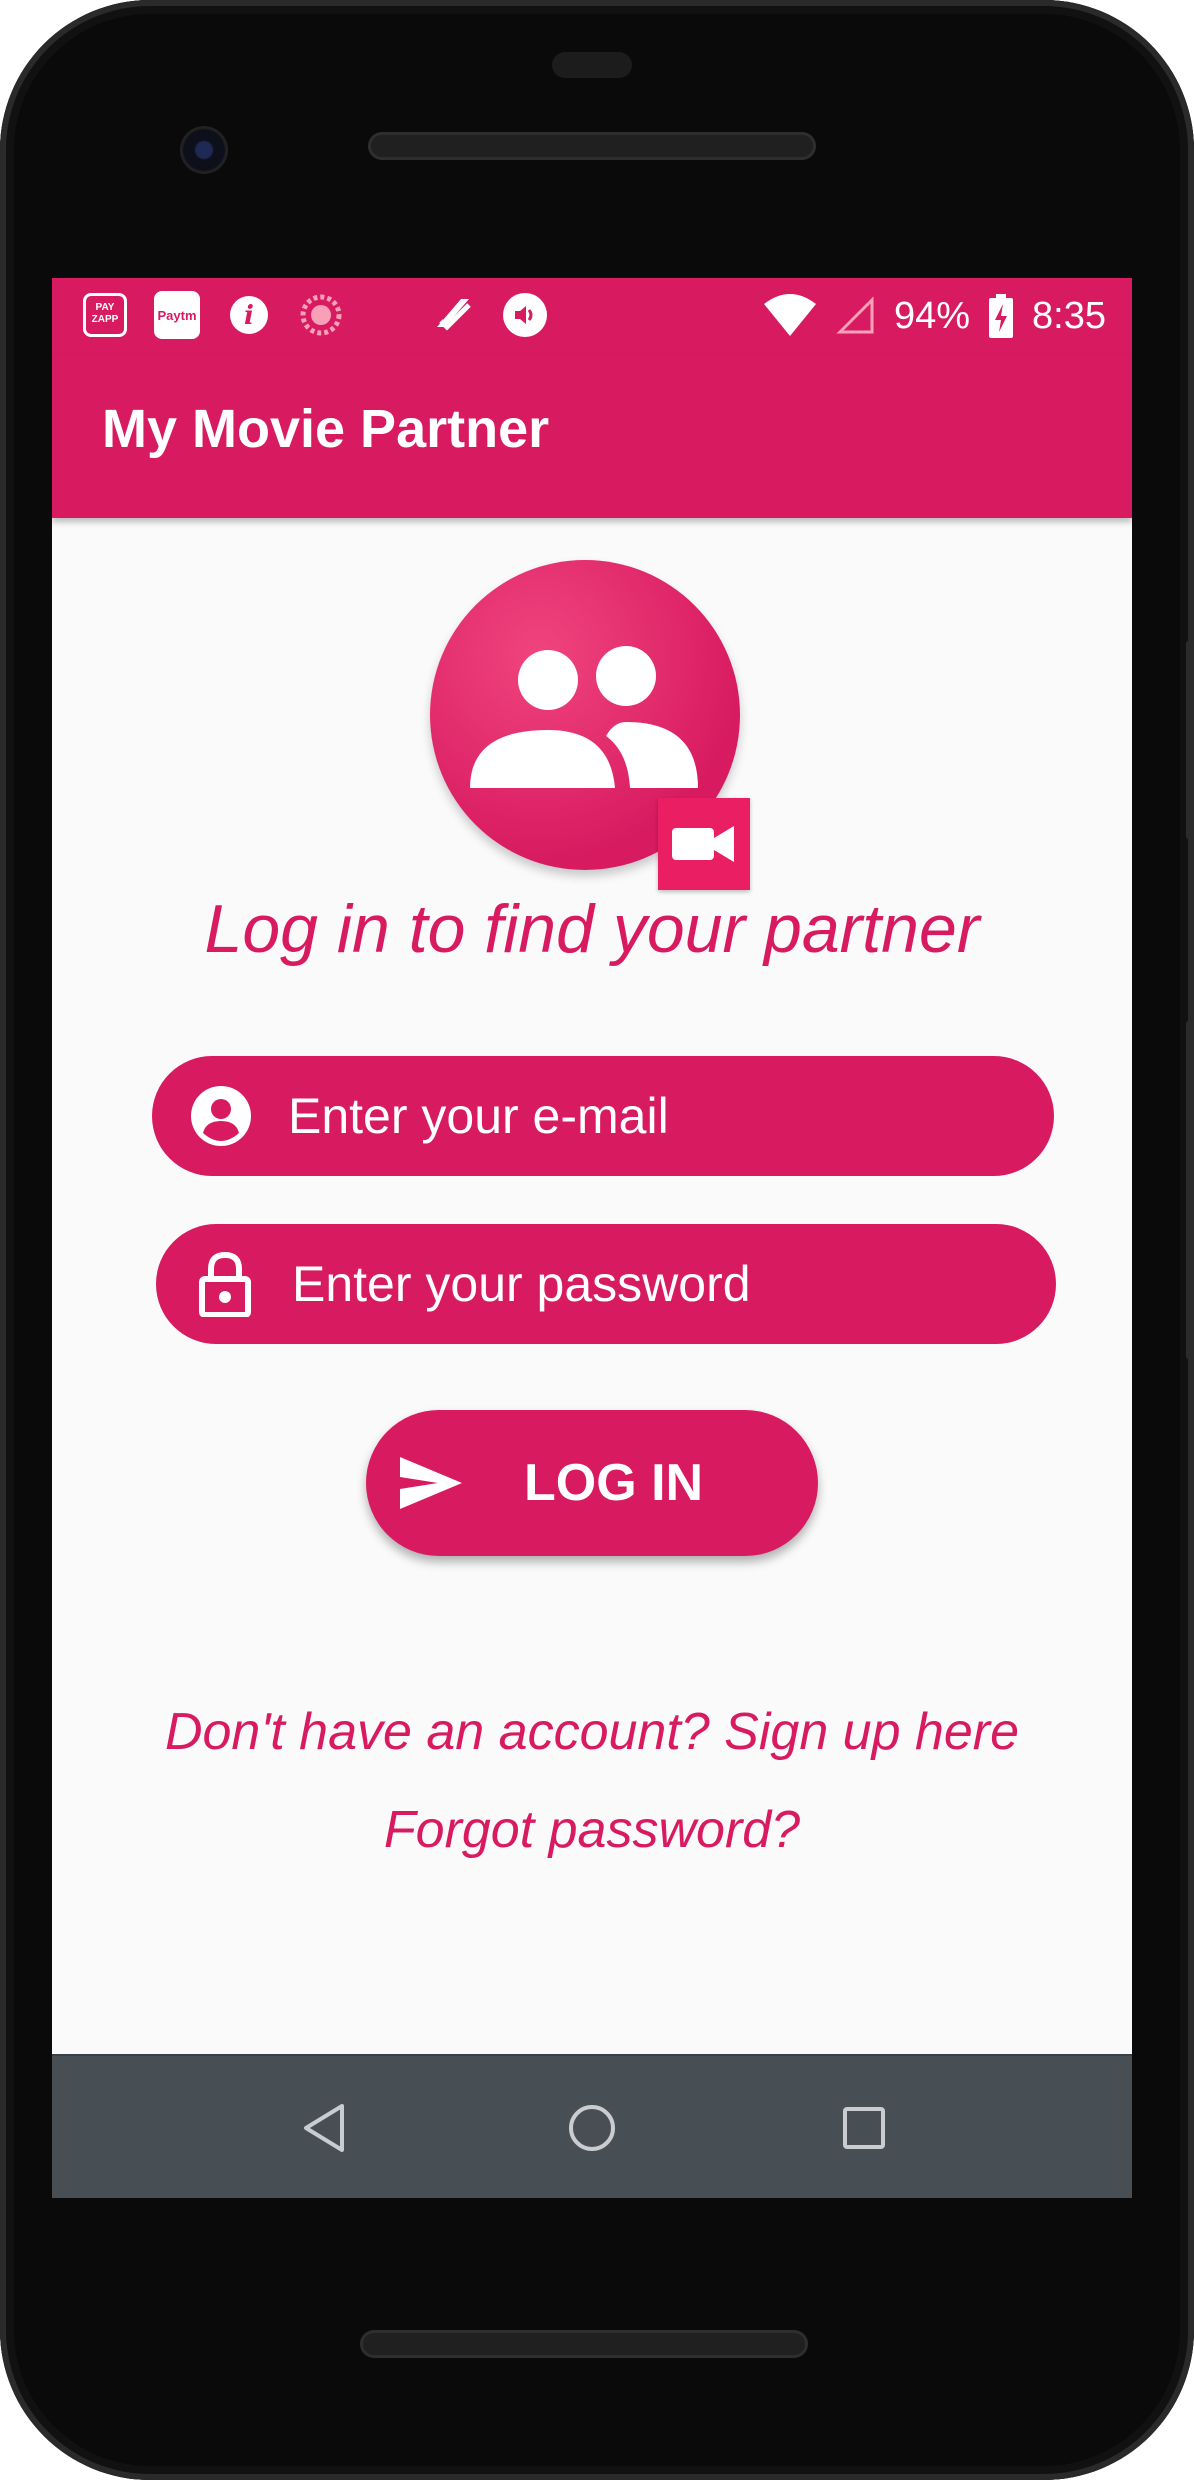 This screenshot has width=1194, height=2480. I want to click on navigation-bar, so click(592, 2126).